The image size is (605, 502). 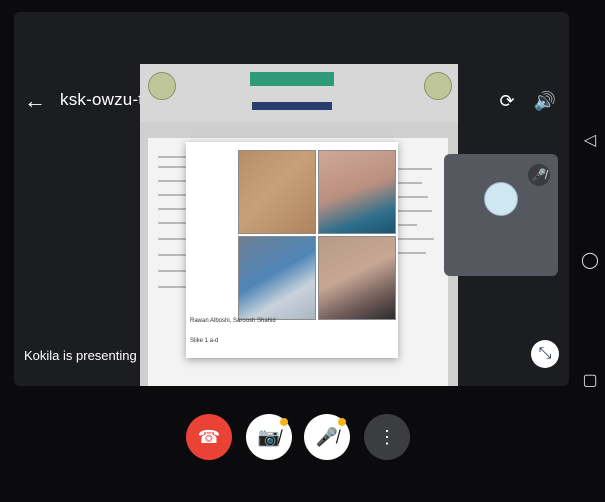 What do you see at coordinates (299, 93) in the screenshot?
I see `shared-header` at bounding box center [299, 93].